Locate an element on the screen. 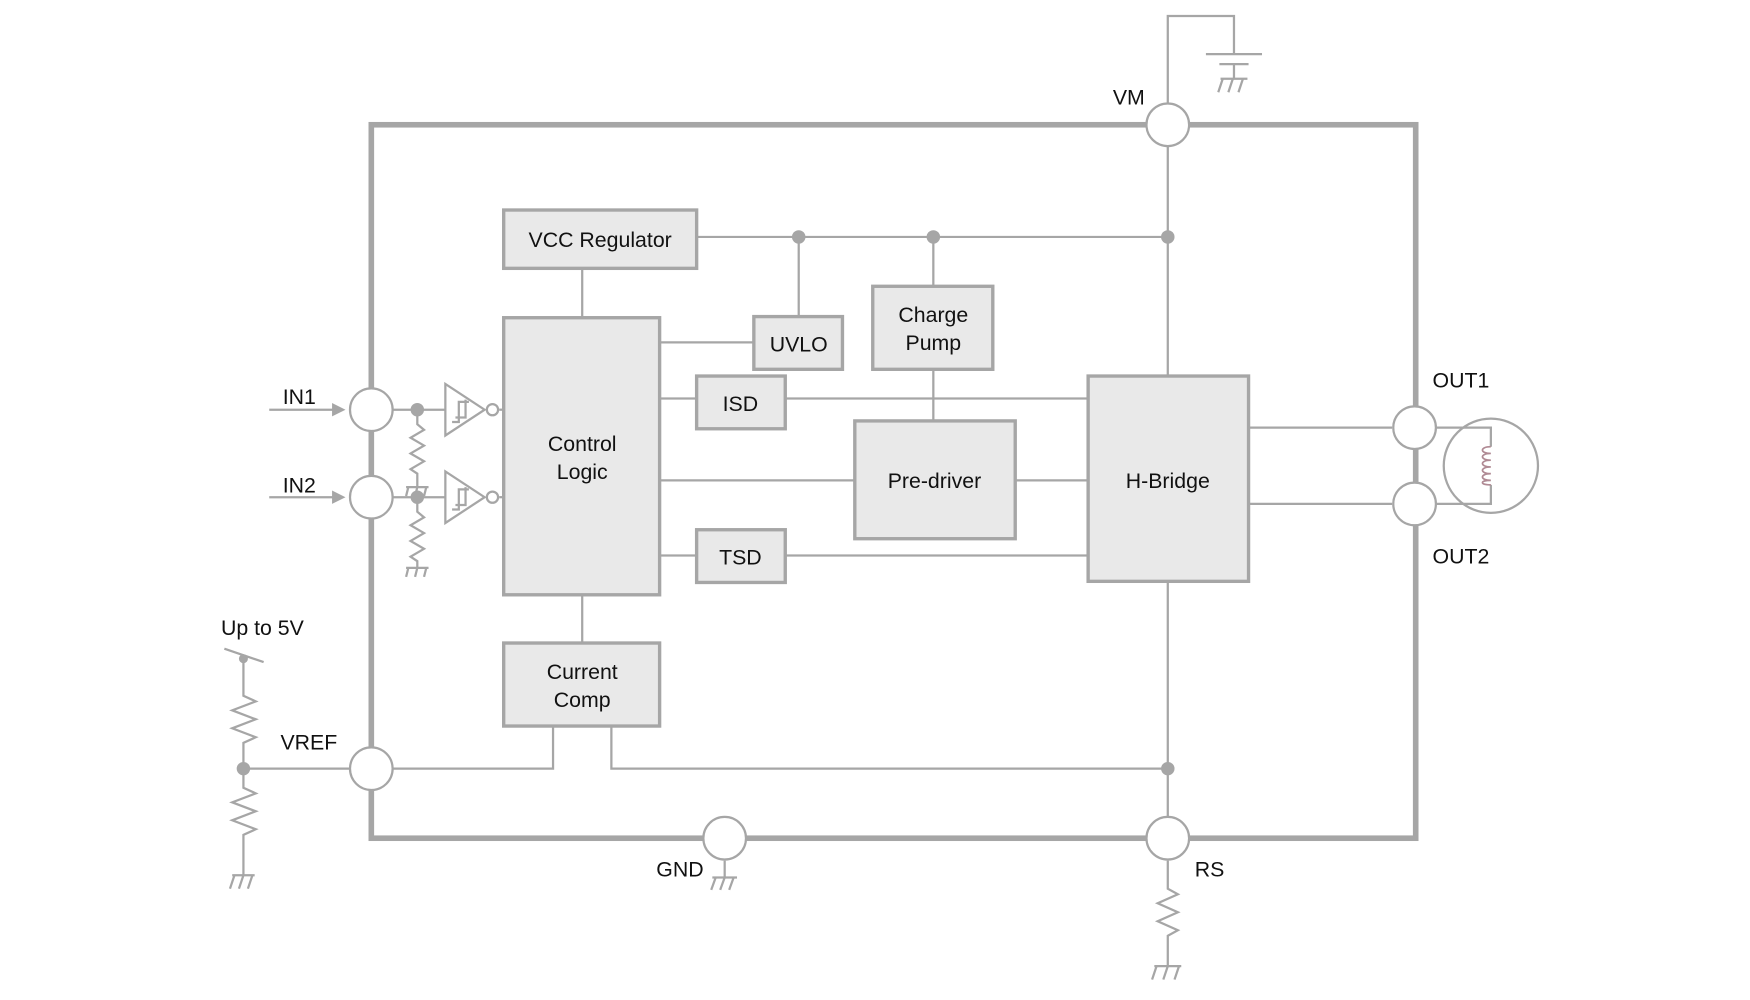 This screenshot has width=1750, height=1000. schmitt-buffer-in2 is located at coordinates (472, 497).